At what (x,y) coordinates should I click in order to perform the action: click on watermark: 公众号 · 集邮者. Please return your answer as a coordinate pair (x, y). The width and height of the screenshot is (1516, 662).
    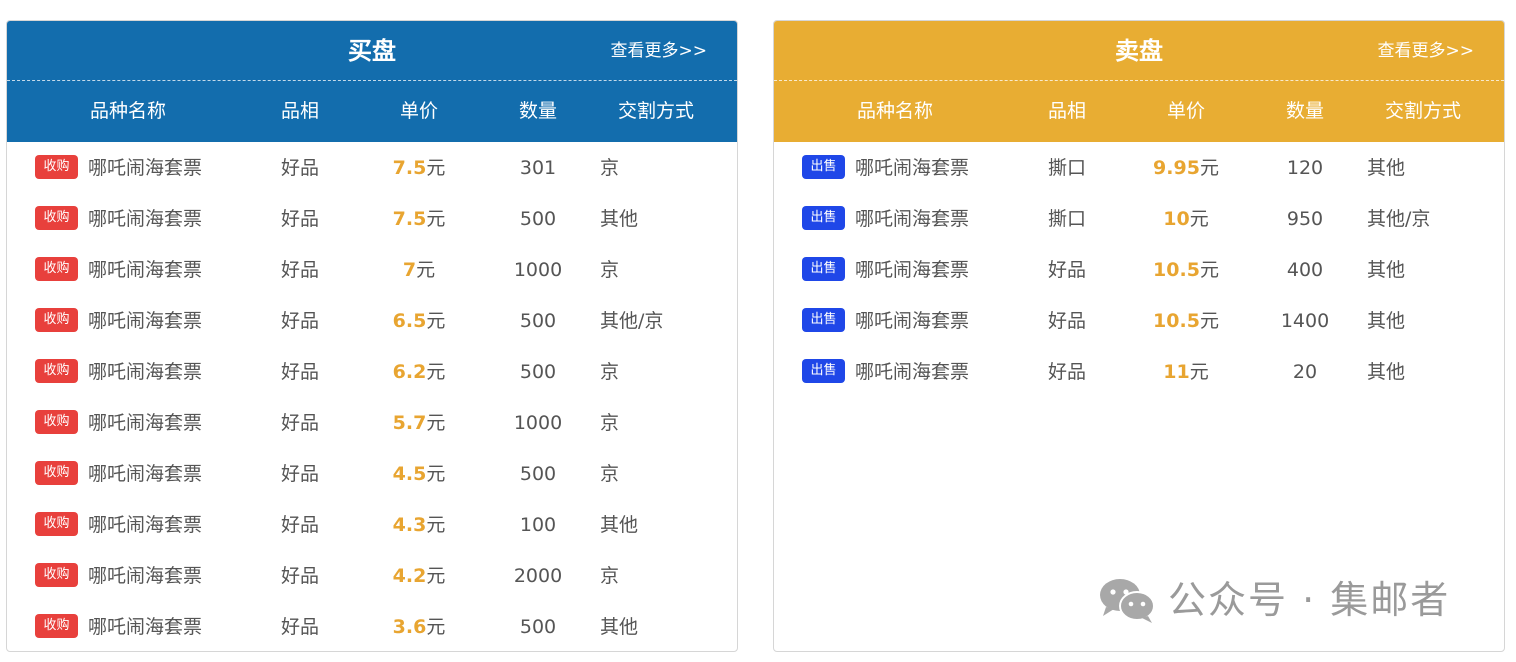
    Looking at the image, I should click on (1274, 600).